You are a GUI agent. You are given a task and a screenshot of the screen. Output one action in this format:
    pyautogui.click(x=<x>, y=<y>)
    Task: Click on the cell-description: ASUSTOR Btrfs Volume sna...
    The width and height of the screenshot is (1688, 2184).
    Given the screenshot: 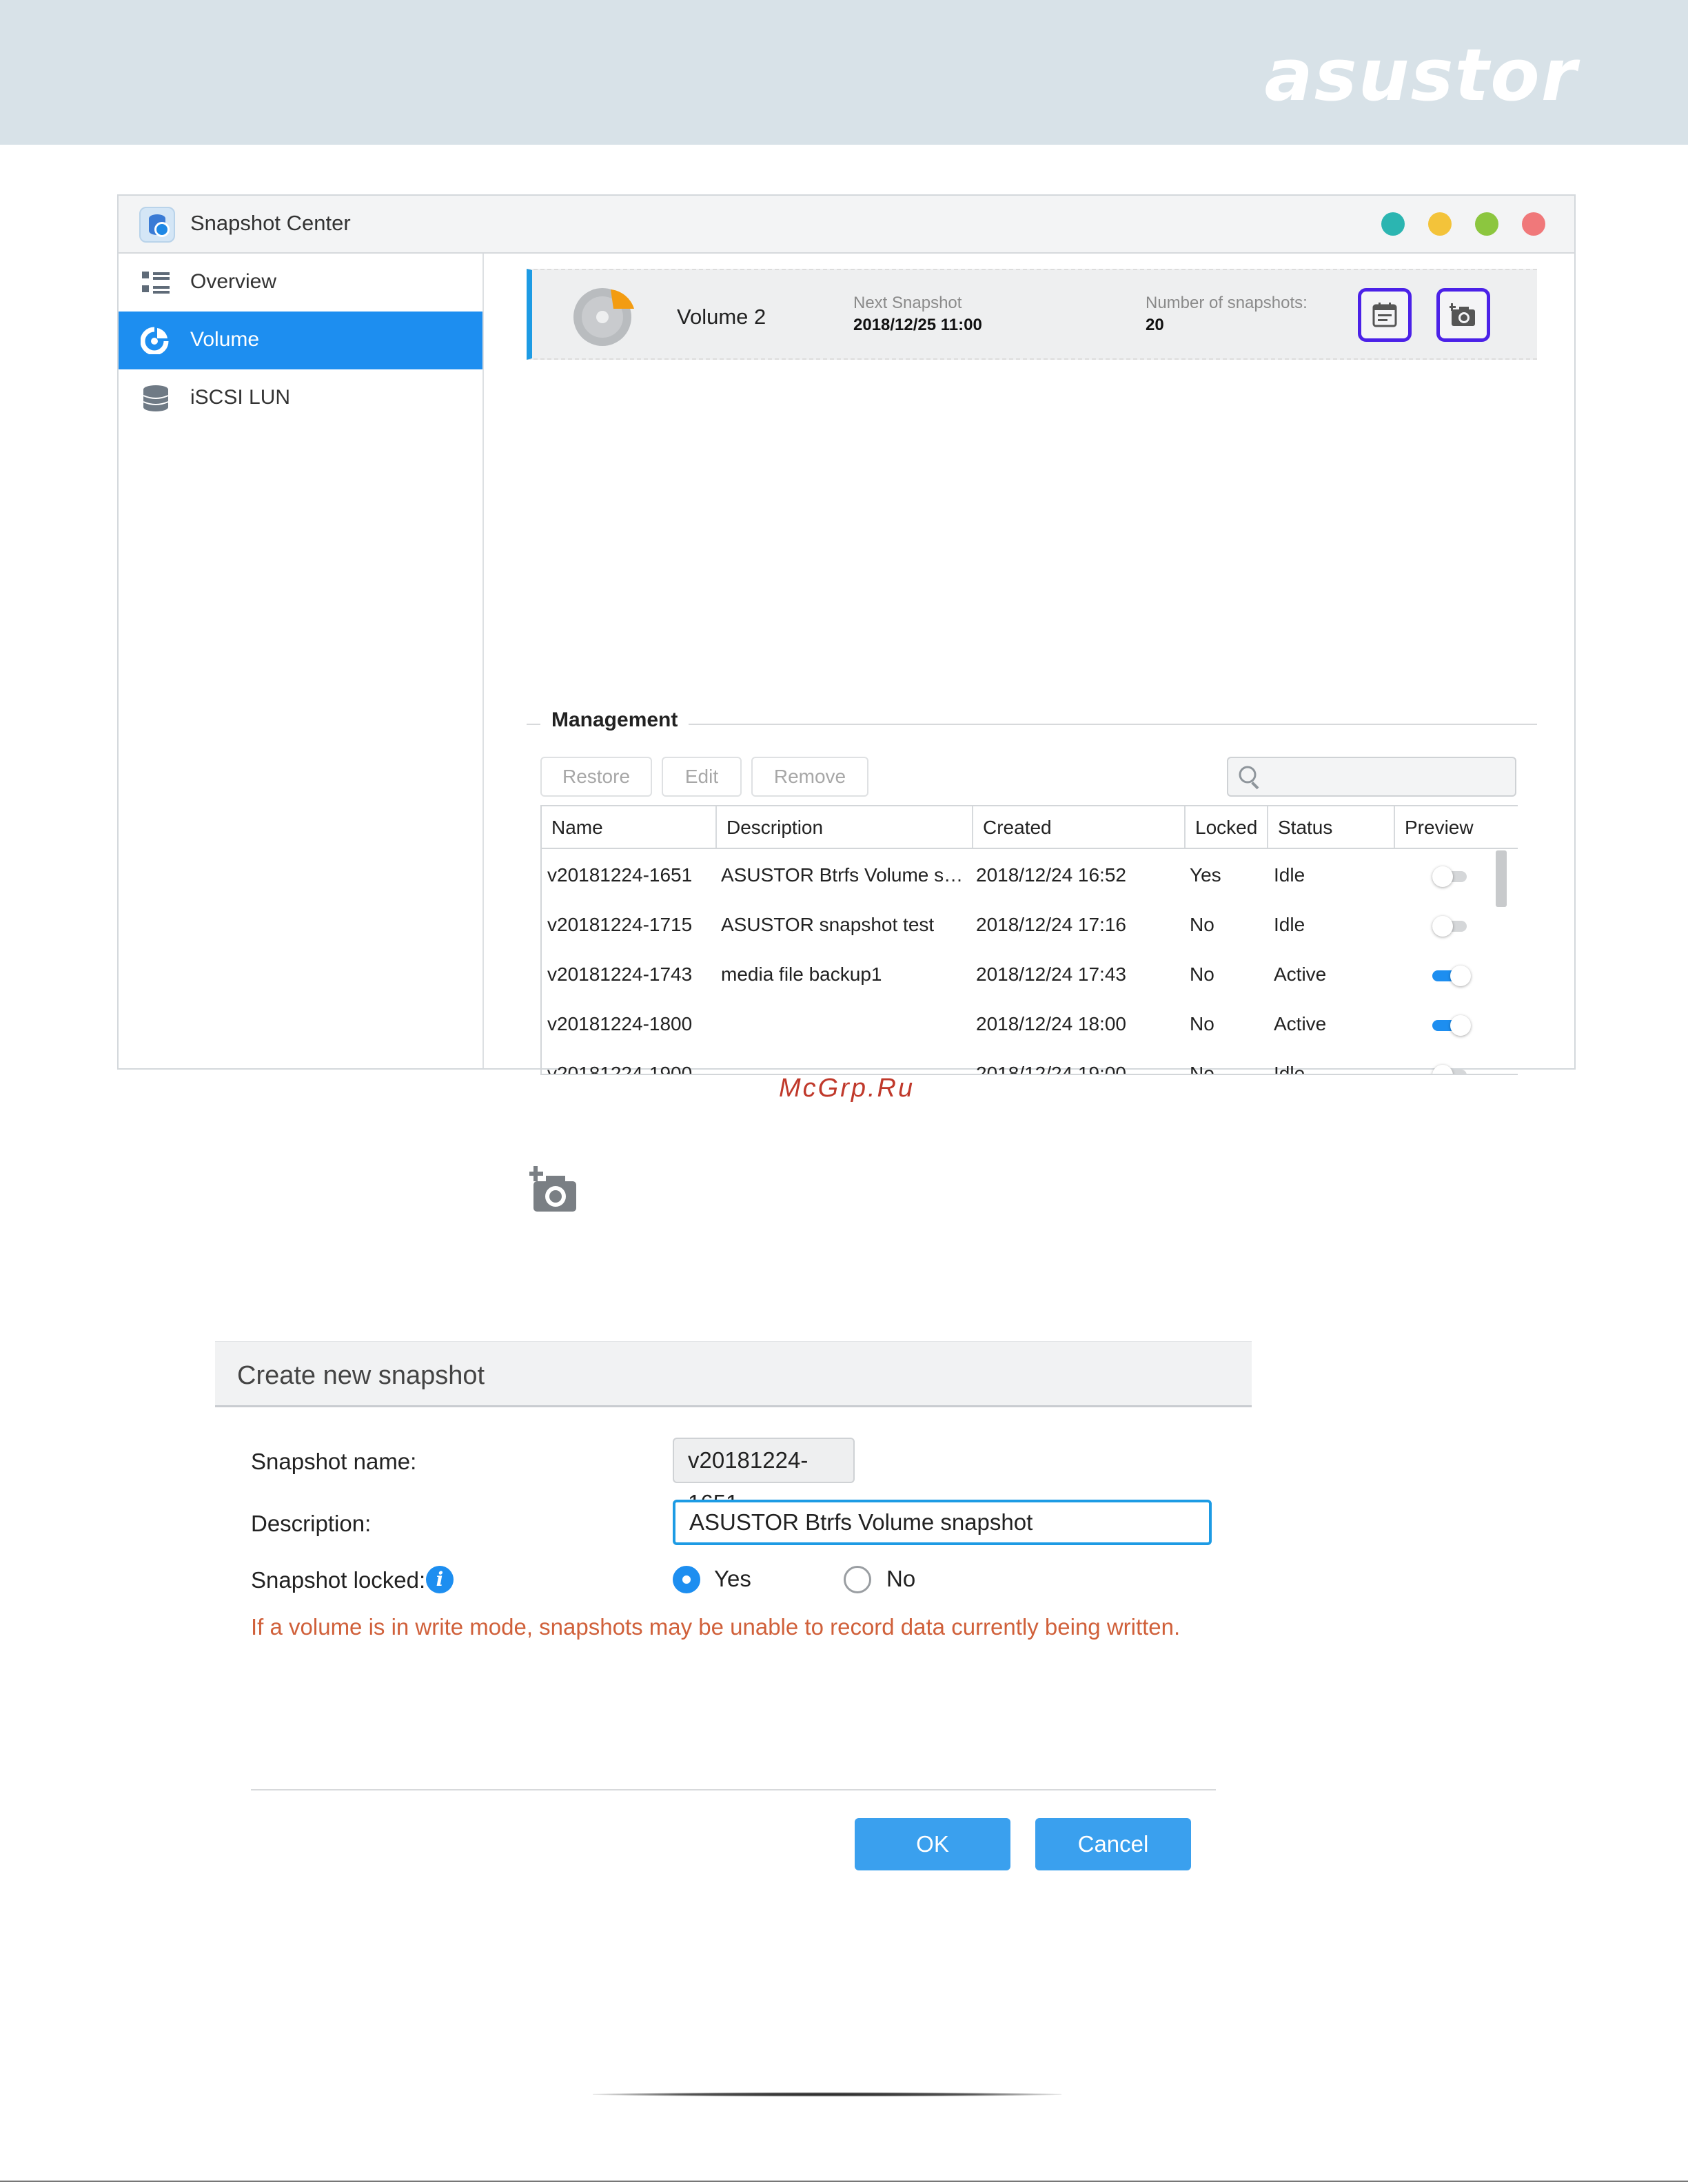 What is the action you would take?
    pyautogui.click(x=845, y=875)
    